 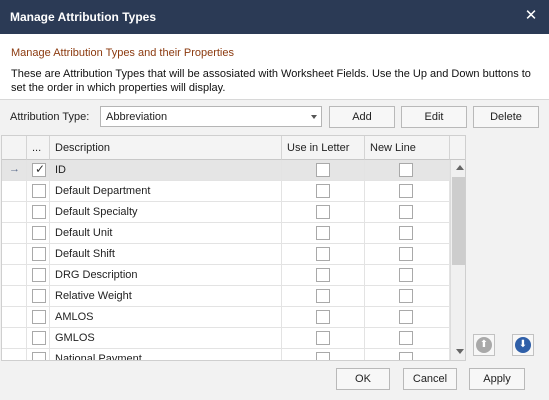 What do you see at coordinates (457, 148) in the screenshot?
I see `column-header-corner` at bounding box center [457, 148].